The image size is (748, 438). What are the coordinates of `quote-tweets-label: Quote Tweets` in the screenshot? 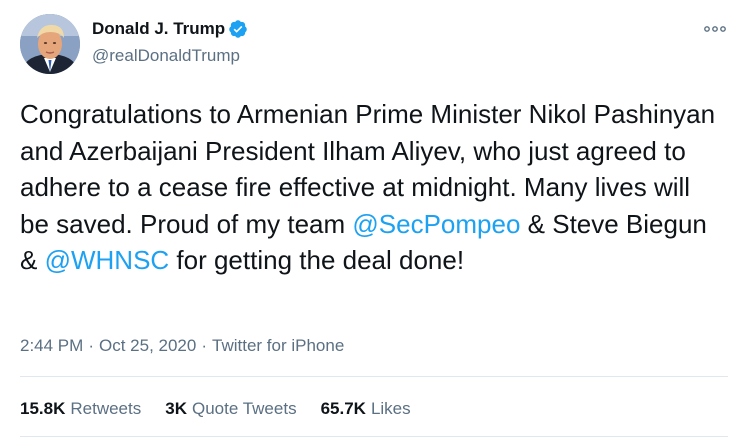 It's located at (244, 408).